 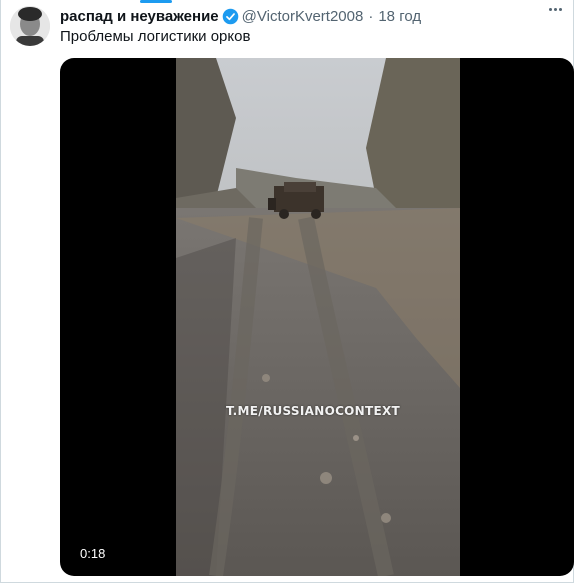 What do you see at coordinates (156, 1) in the screenshot?
I see `focus-indicator` at bounding box center [156, 1].